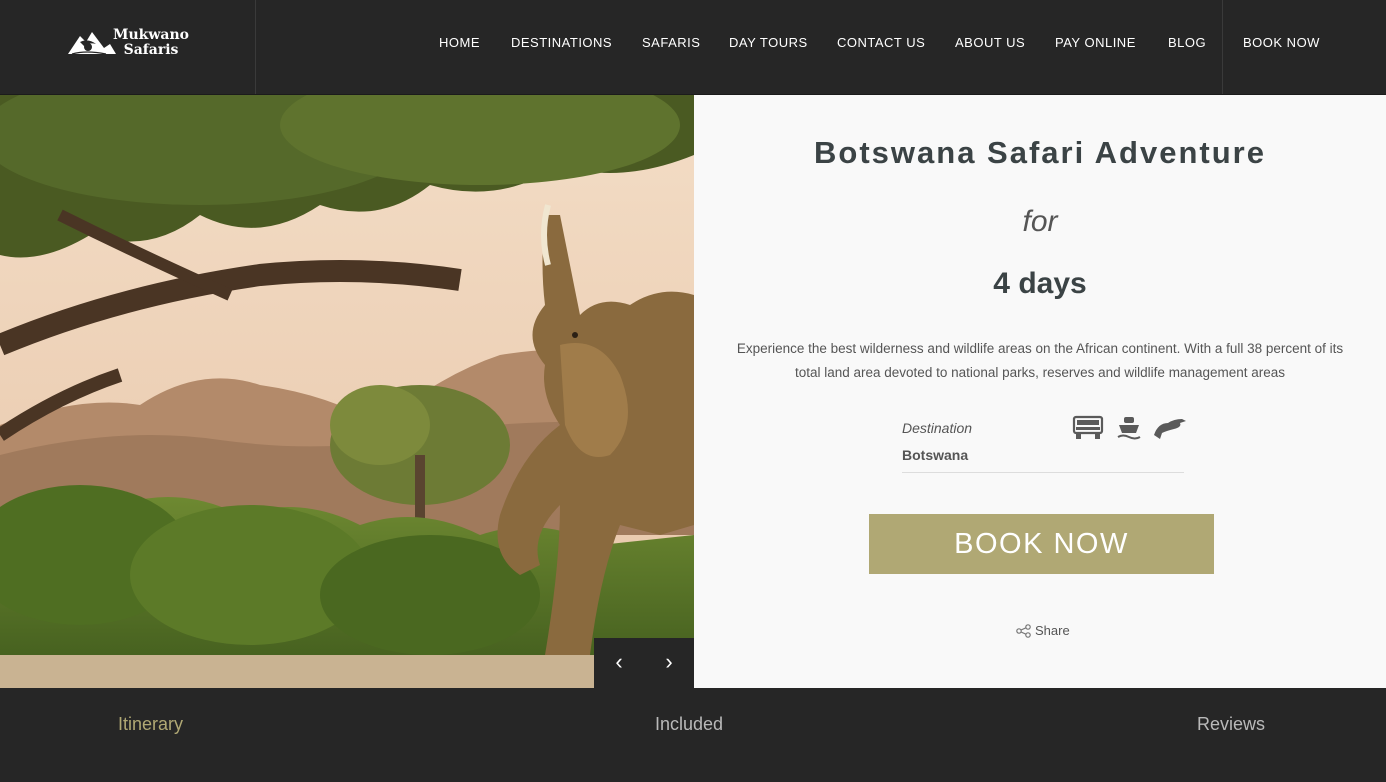 Image resolution: width=1386 pixels, height=782 pixels. I want to click on boat-icon, so click(1129, 428).